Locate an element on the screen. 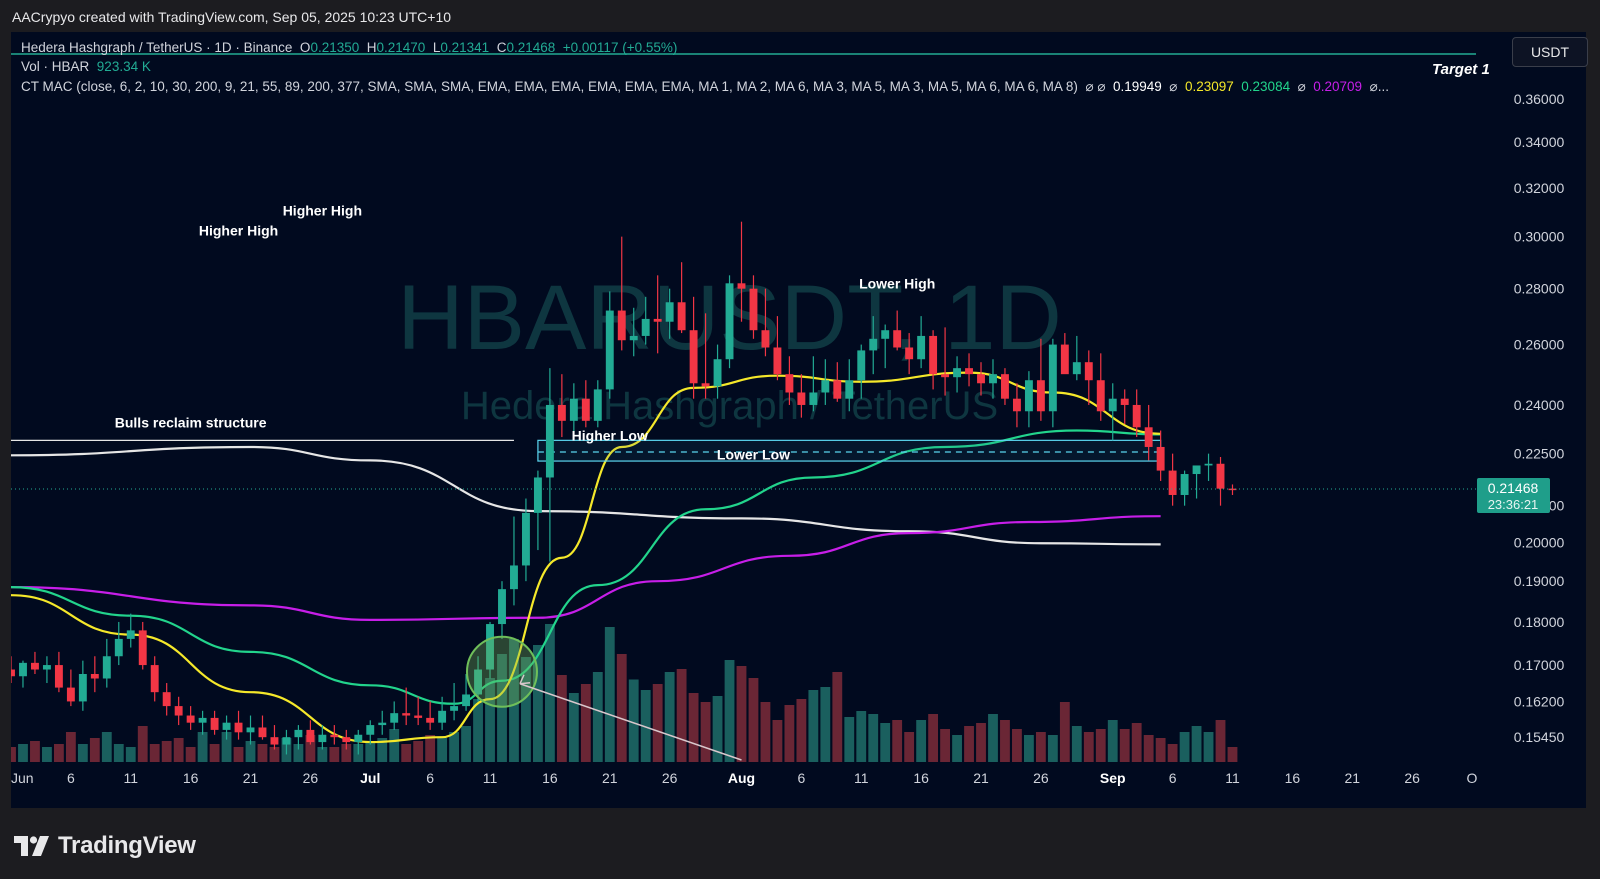  x-tick-label: O is located at coordinates (1472, 778).